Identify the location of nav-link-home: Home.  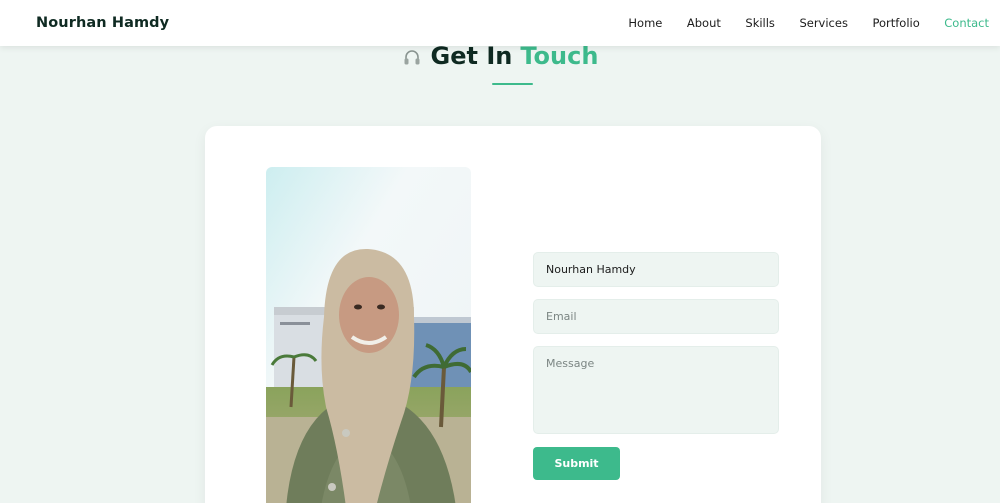
(645, 23).